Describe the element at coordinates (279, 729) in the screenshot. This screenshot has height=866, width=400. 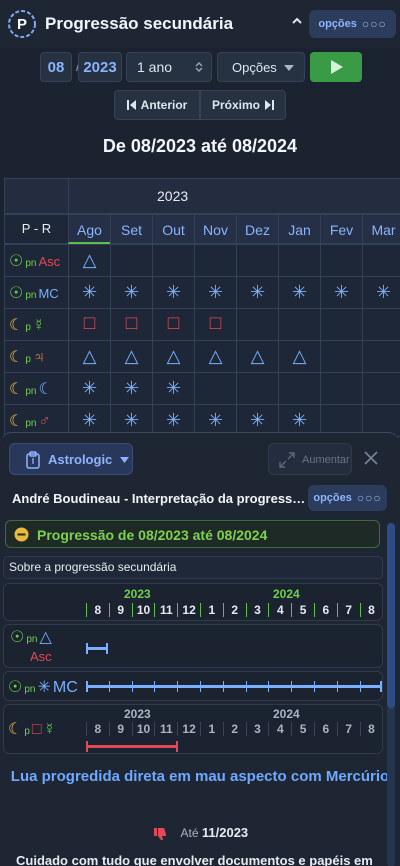
I see `timeline-inline-month: 4` at that location.